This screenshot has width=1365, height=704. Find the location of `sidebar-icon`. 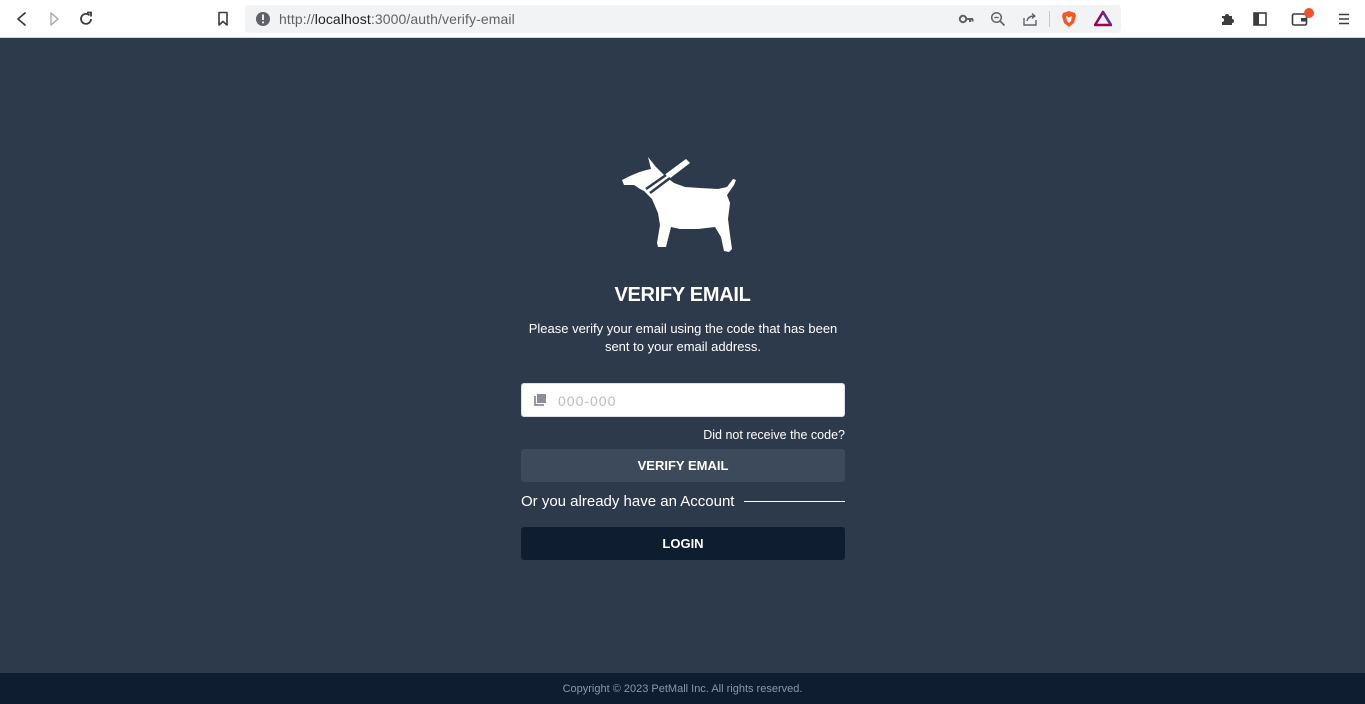

sidebar-icon is located at coordinates (1260, 19).